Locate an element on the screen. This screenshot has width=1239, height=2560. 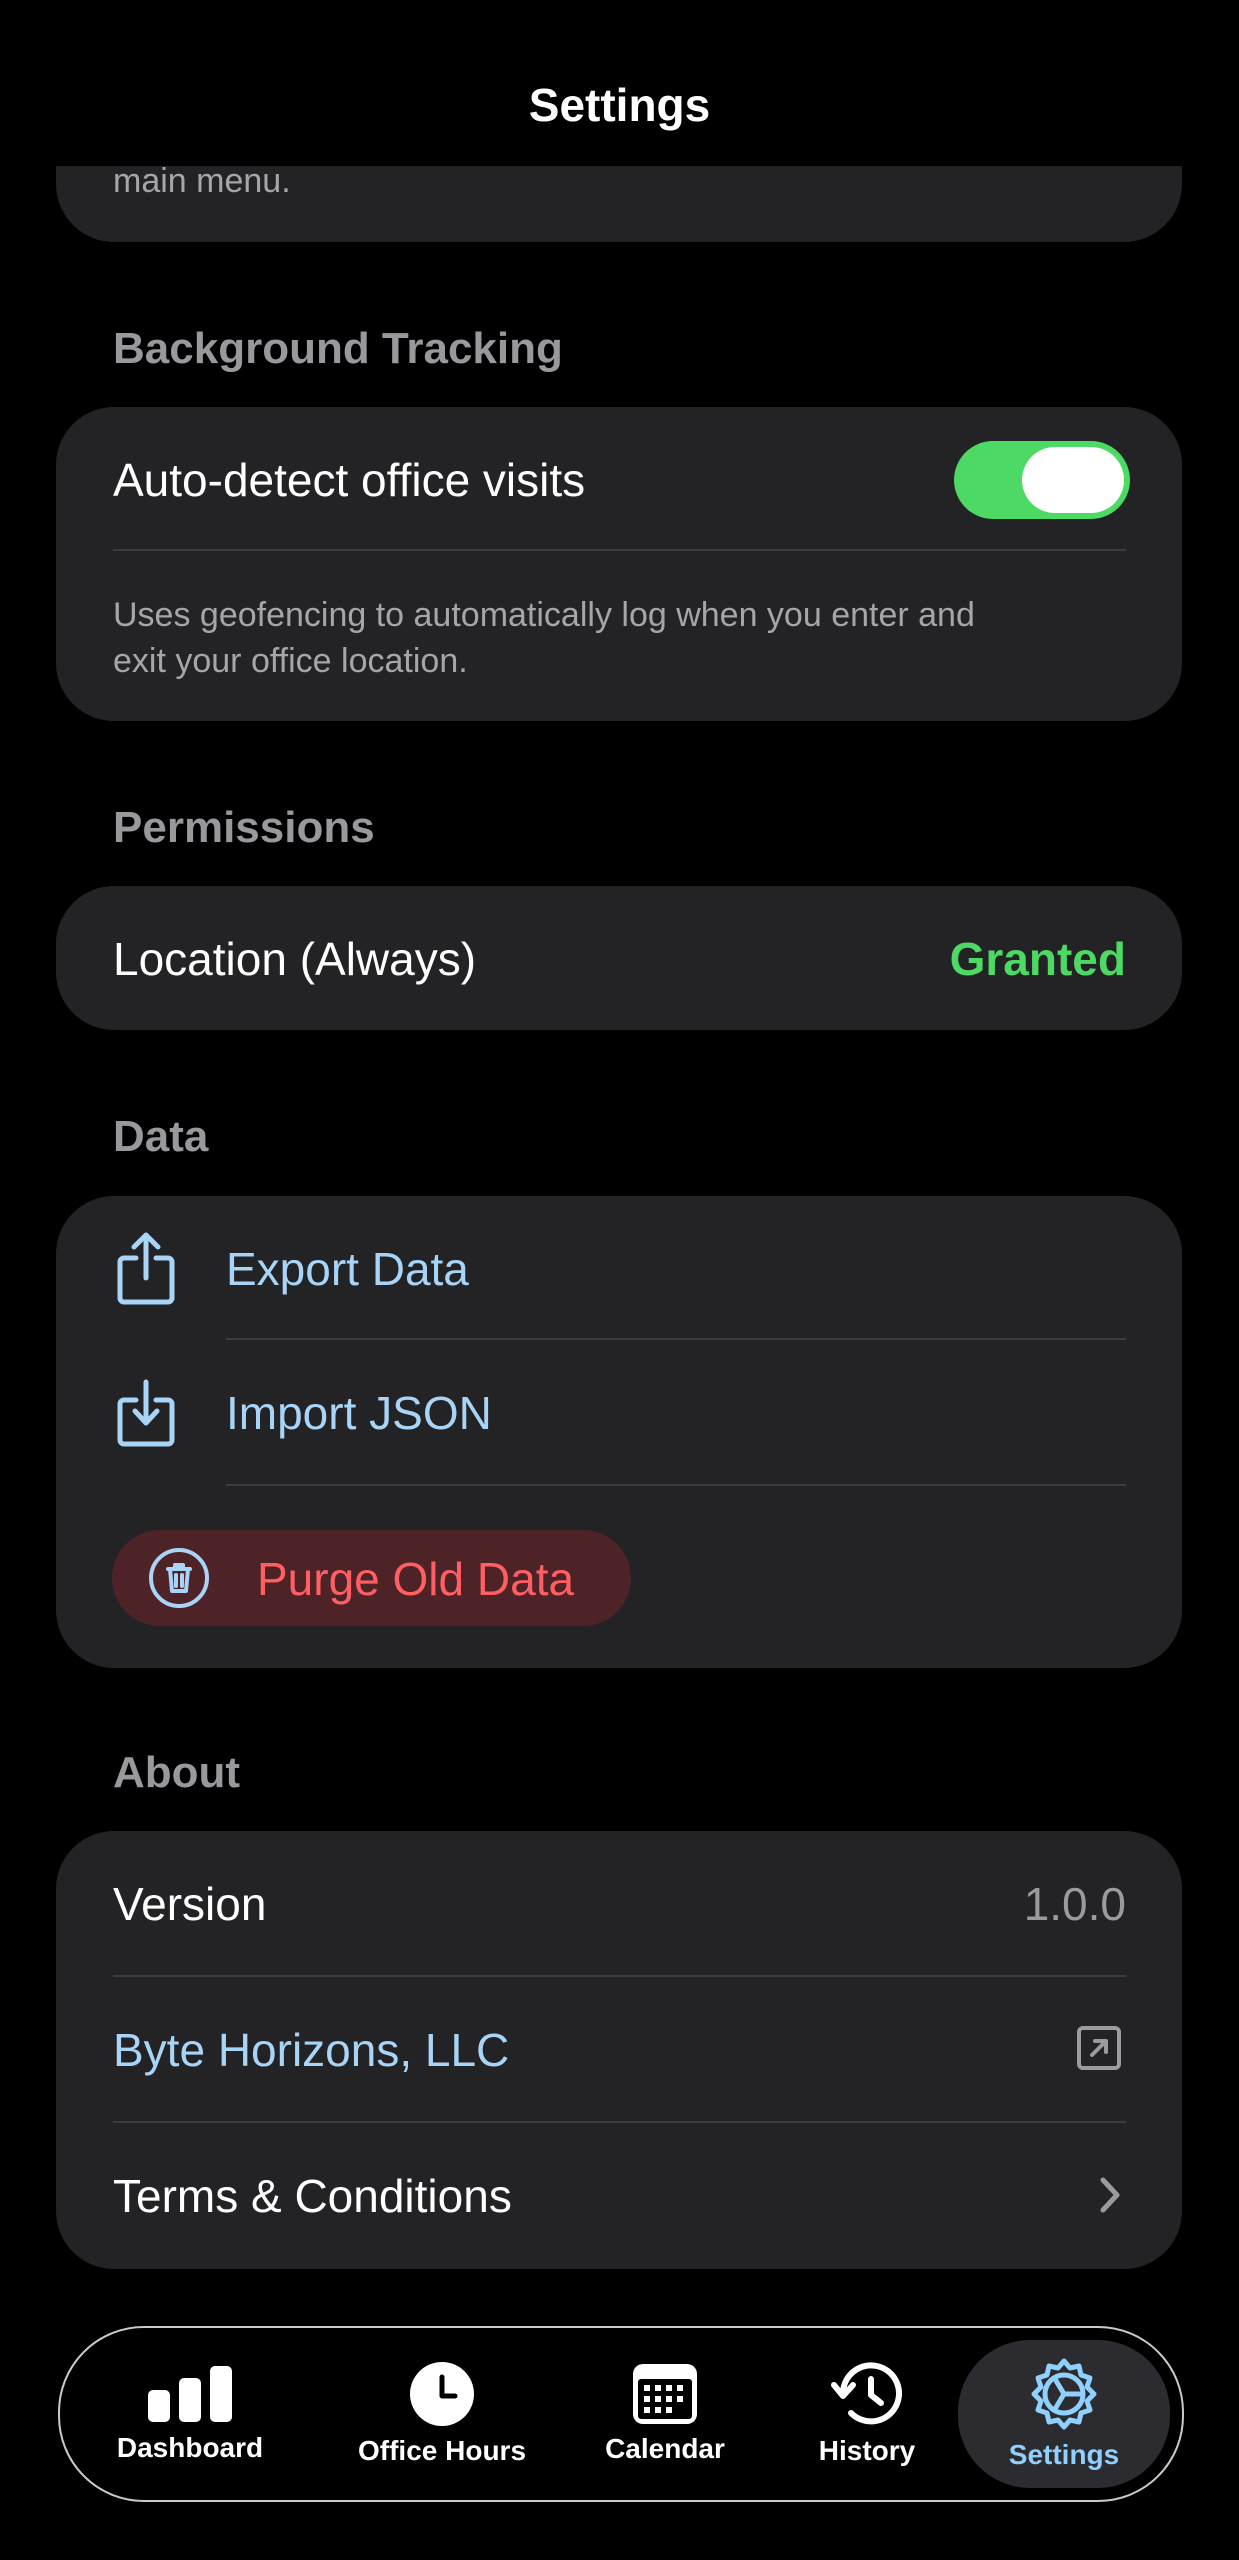
section-header-about: About is located at coordinates (177, 1772).